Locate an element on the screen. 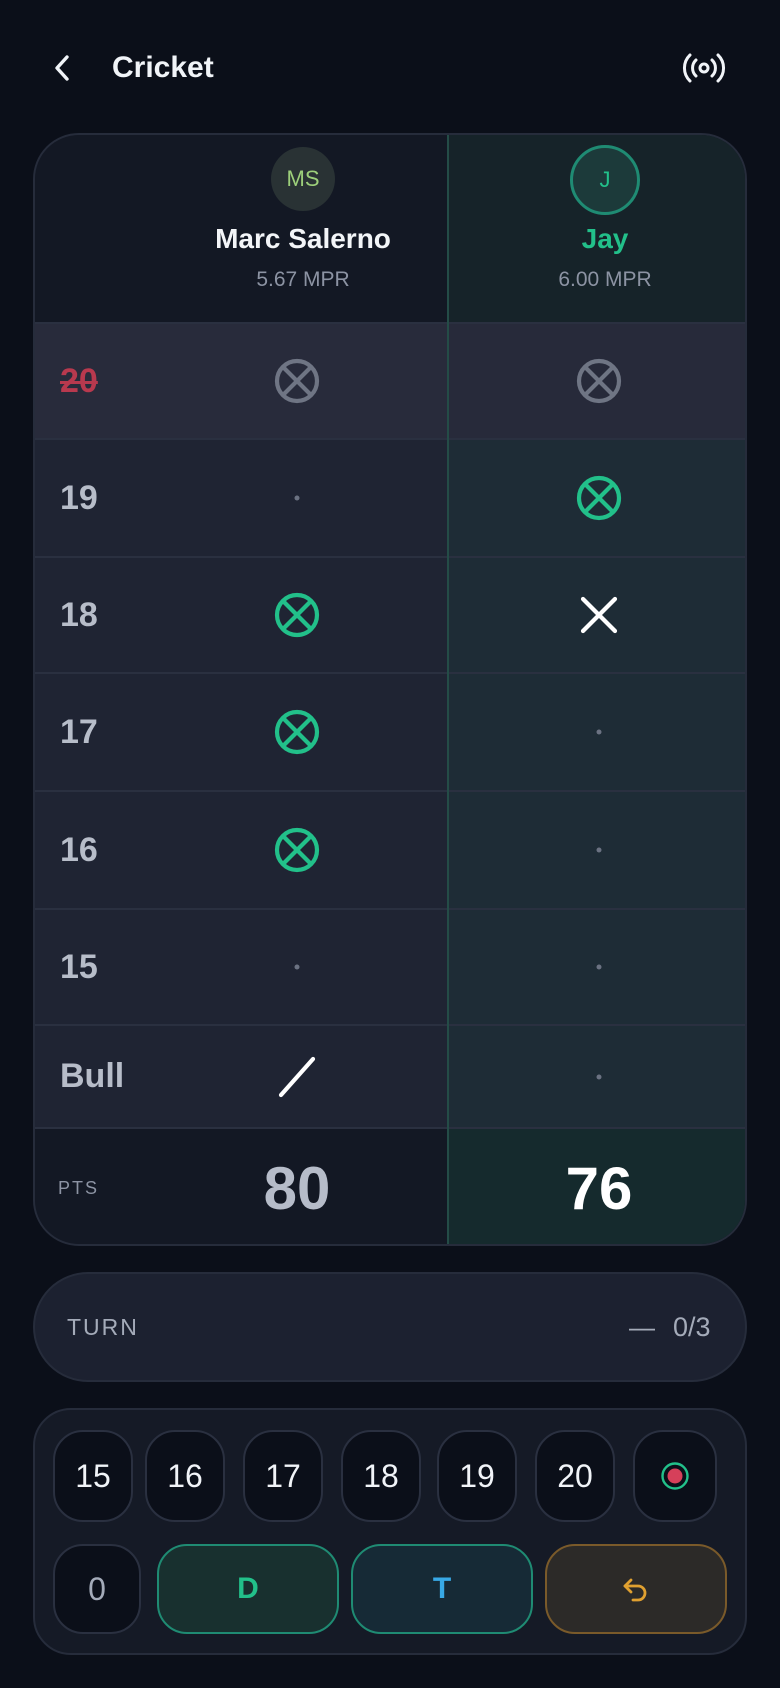  target-label: 17 is located at coordinates (79, 731).